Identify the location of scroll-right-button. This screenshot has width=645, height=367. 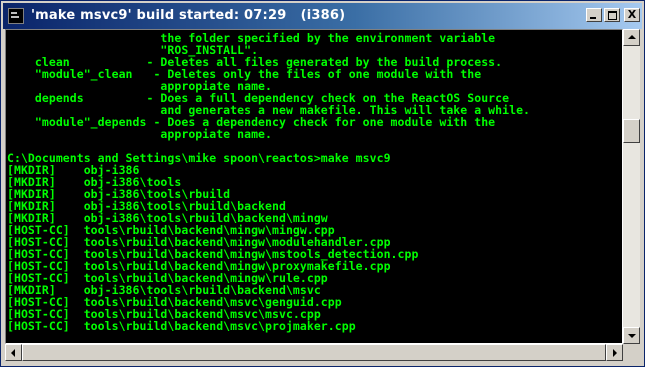
(614, 352).